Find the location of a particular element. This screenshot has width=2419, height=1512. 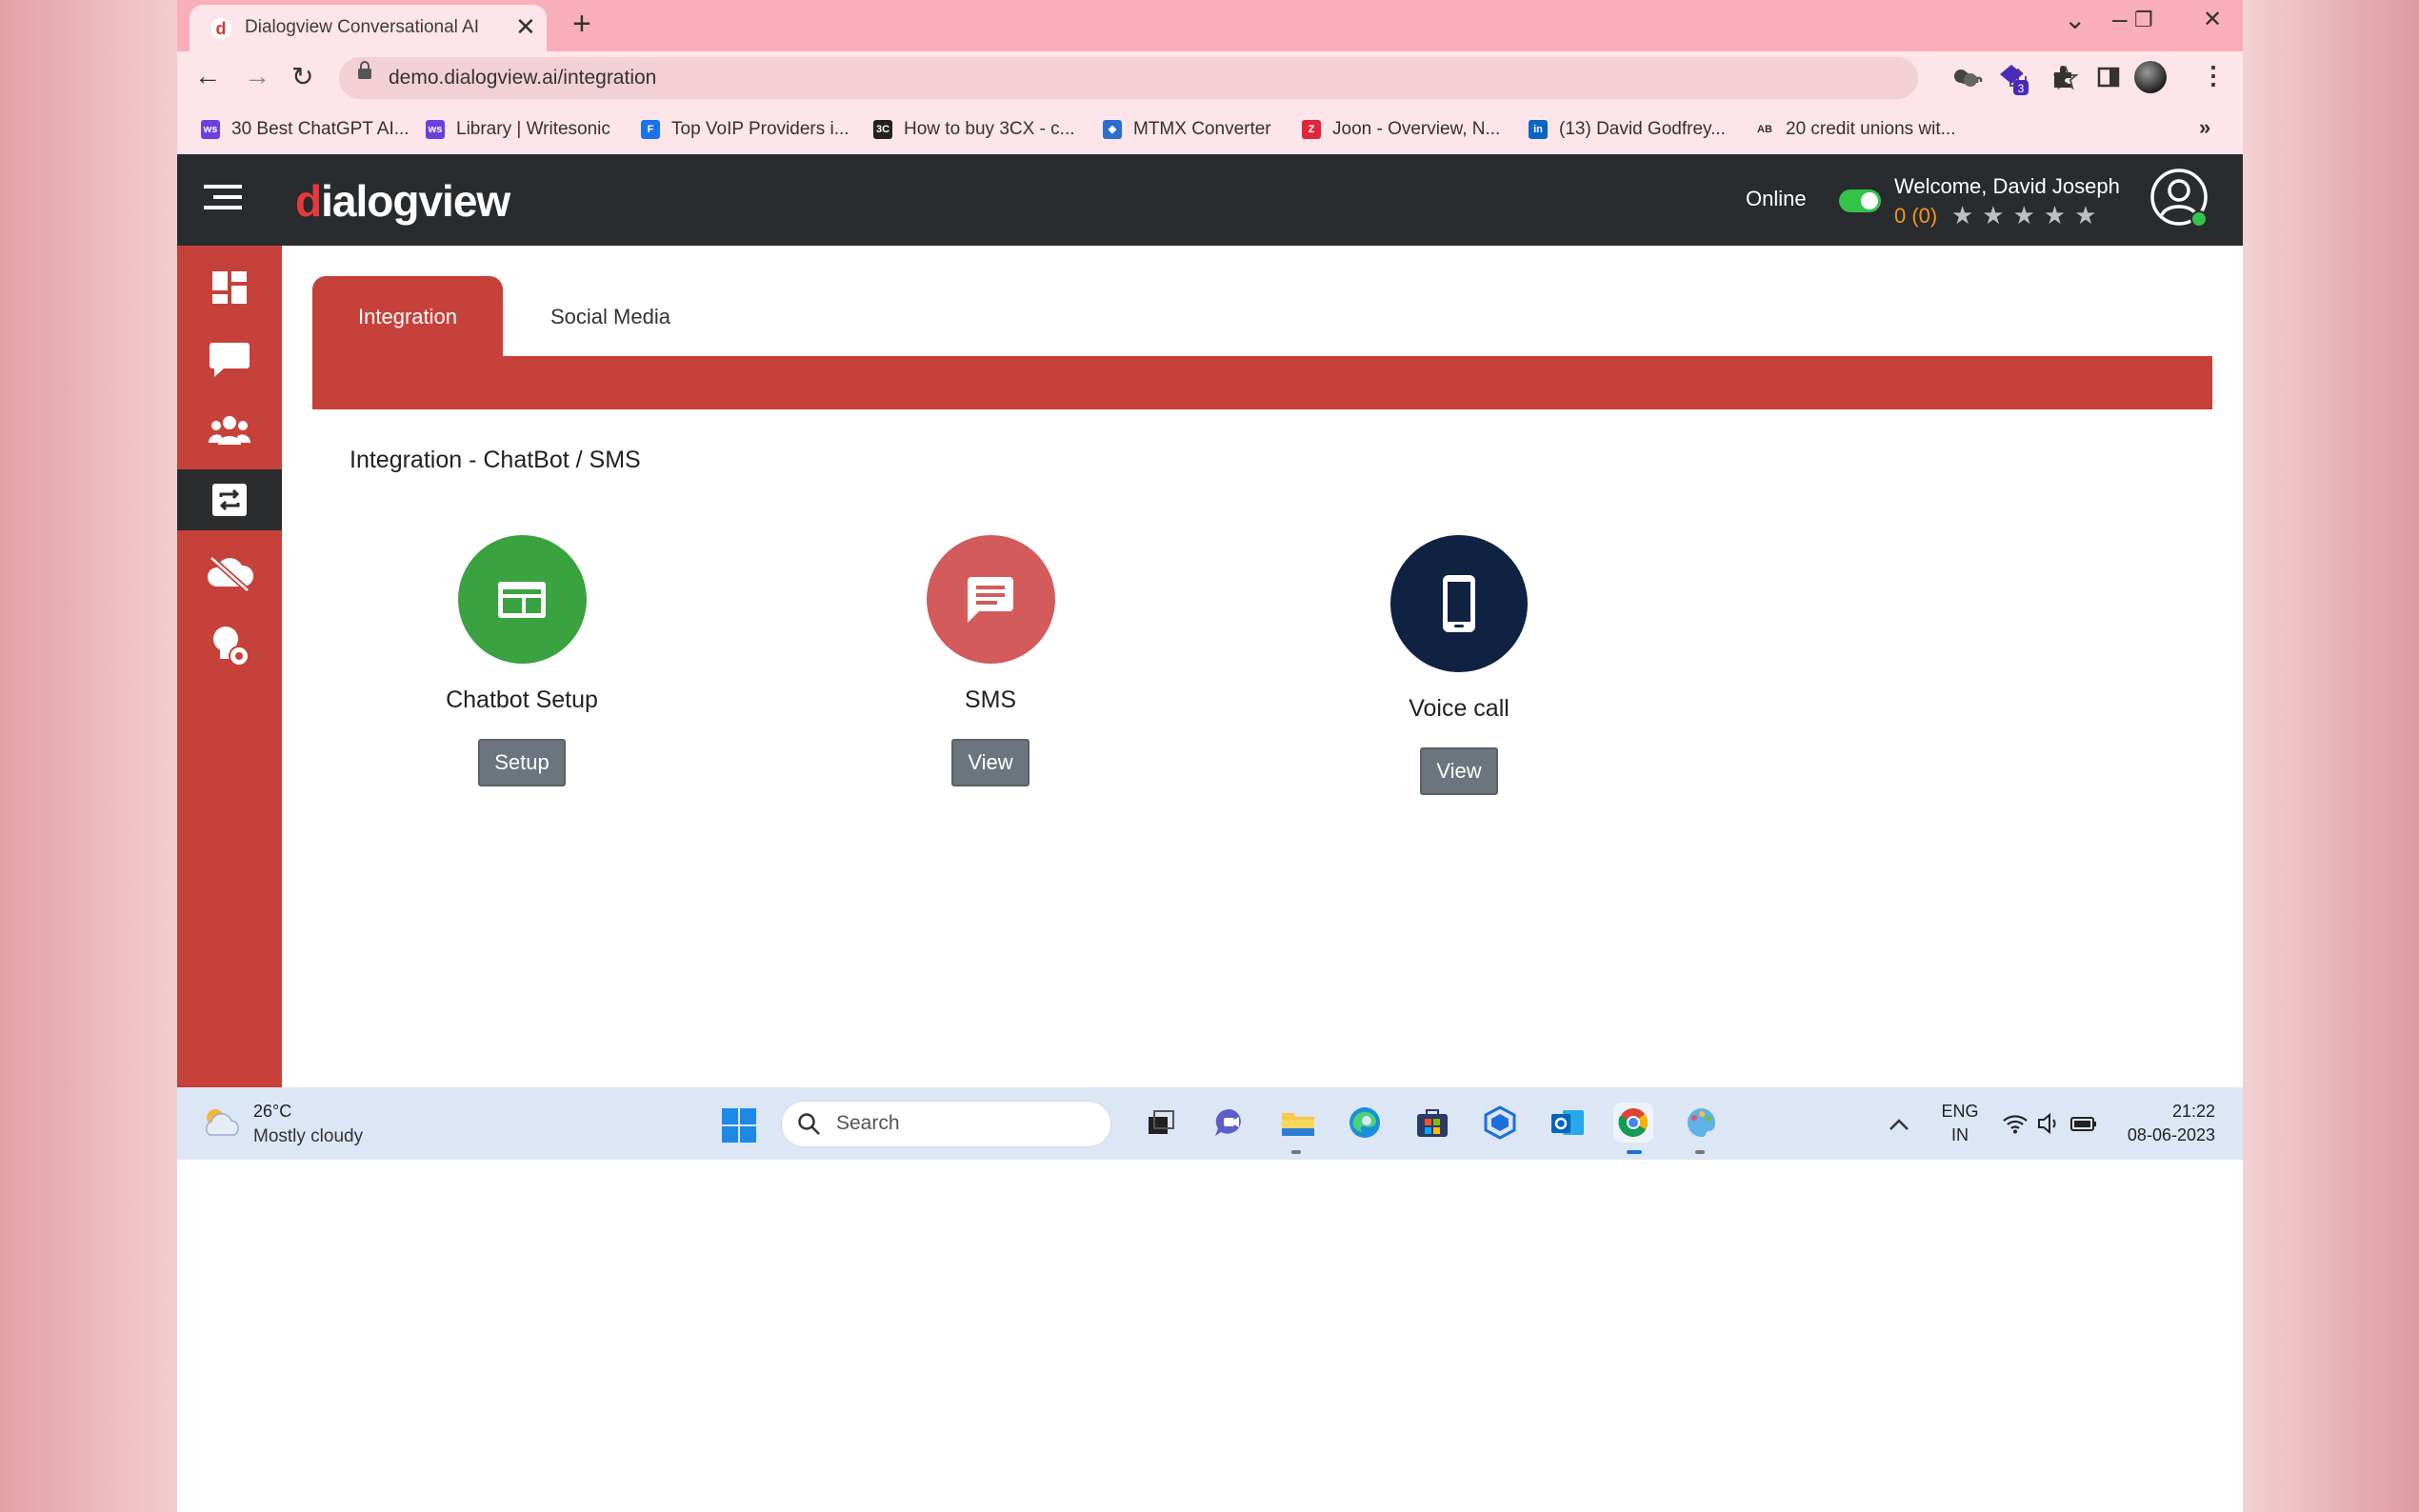

bookmark-item: ws Library | Writesonic is located at coordinates (518, 129).